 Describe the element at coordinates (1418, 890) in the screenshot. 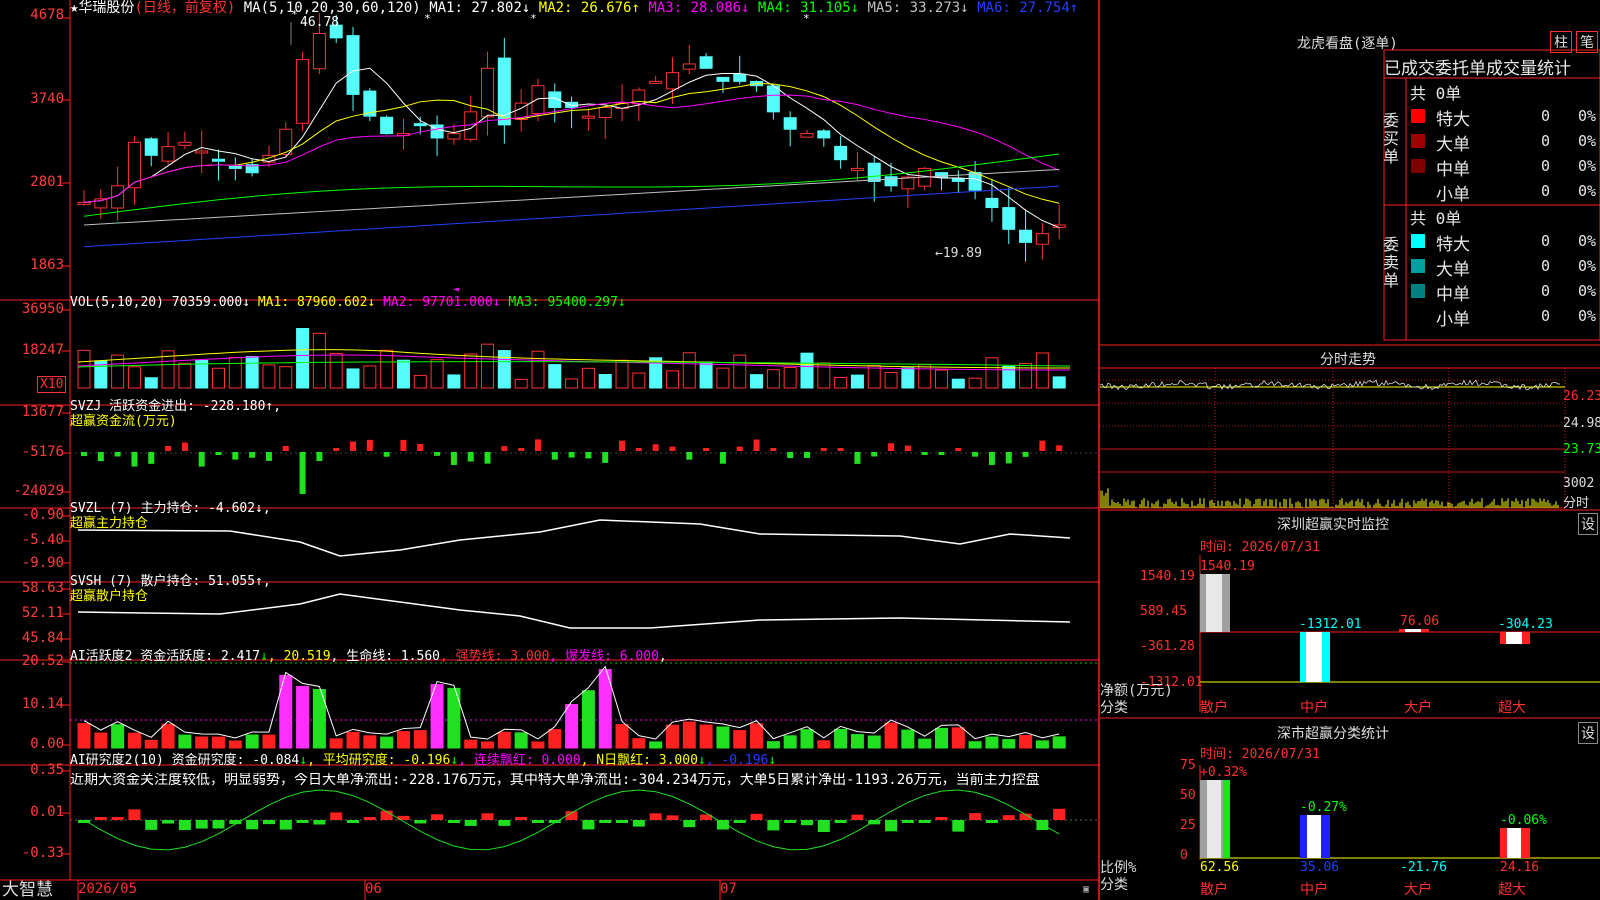

I see `ss-category: 大户` at that location.